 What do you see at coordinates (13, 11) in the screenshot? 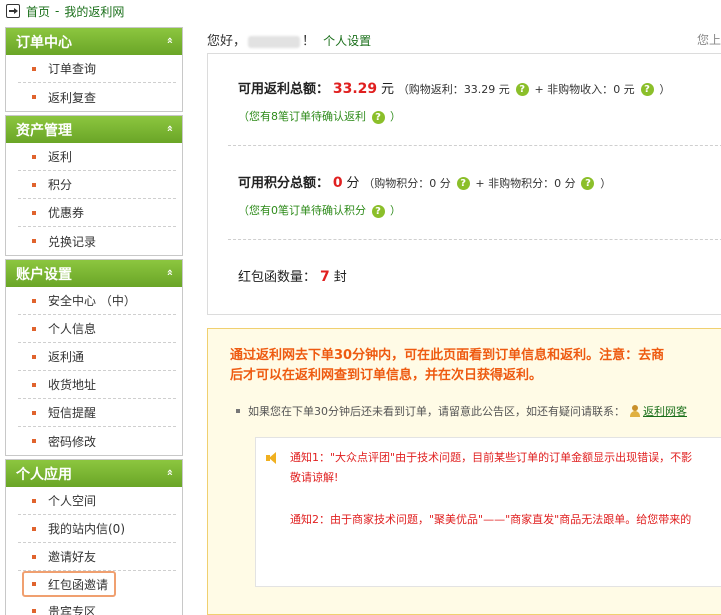
I see `enter-arrow-icon` at bounding box center [13, 11].